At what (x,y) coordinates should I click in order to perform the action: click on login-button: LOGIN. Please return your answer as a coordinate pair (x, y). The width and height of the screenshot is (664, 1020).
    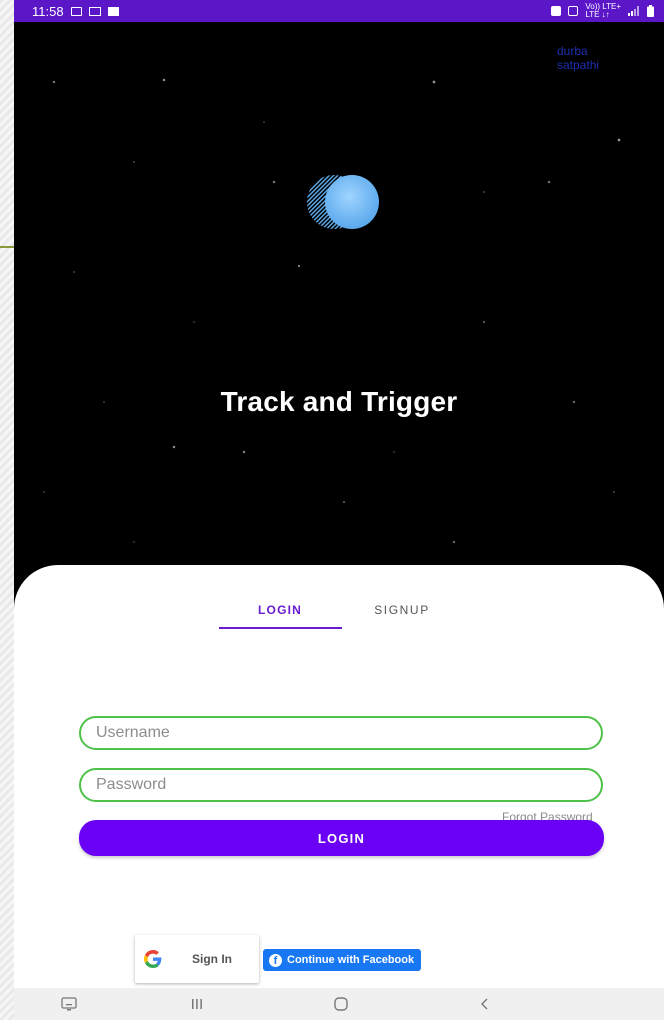
    Looking at the image, I should click on (341, 838).